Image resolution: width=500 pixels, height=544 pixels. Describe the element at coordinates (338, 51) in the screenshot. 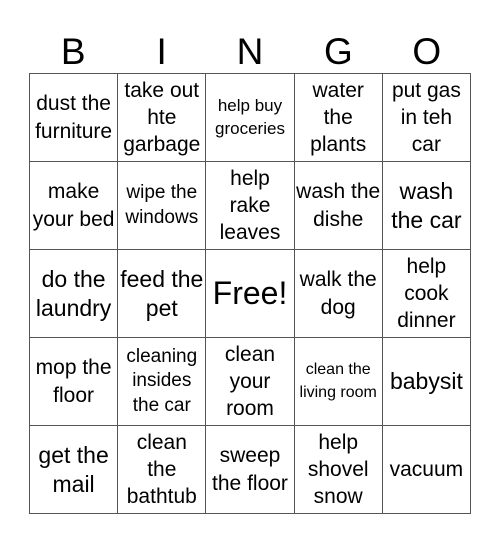

I see `header-letter-g: G` at that location.